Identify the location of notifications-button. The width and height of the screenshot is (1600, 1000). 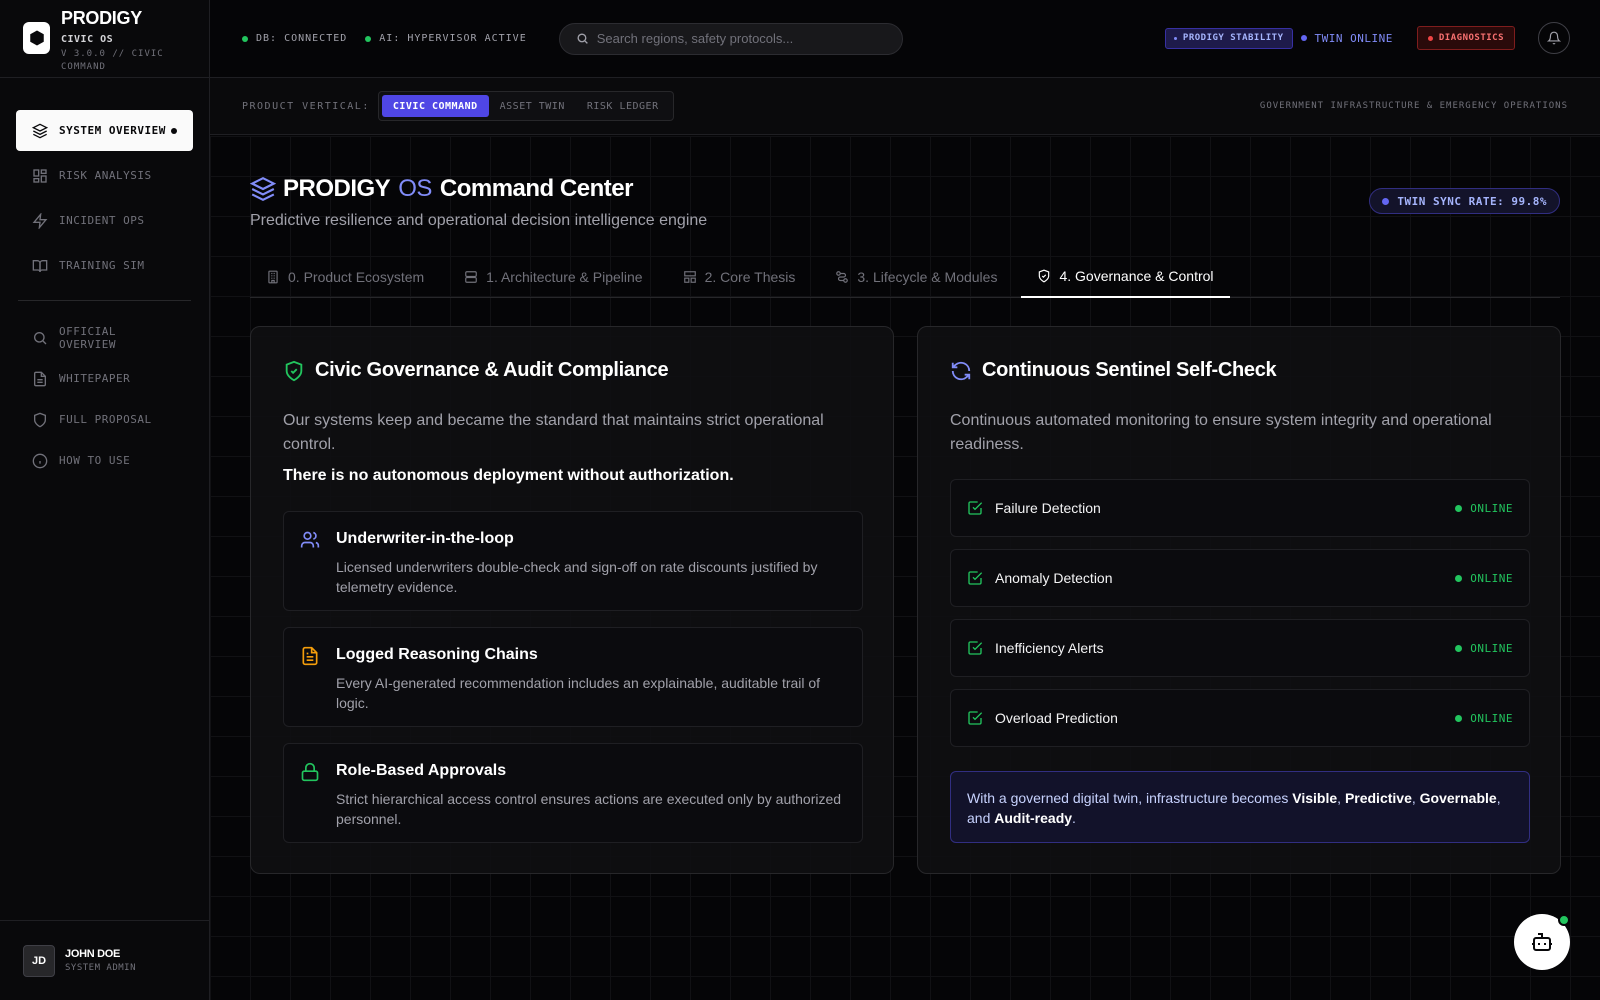
(1554, 38).